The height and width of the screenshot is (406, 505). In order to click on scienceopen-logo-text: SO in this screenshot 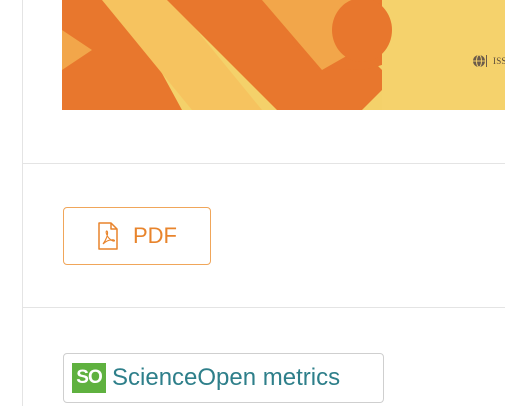, I will do `click(89, 377)`.